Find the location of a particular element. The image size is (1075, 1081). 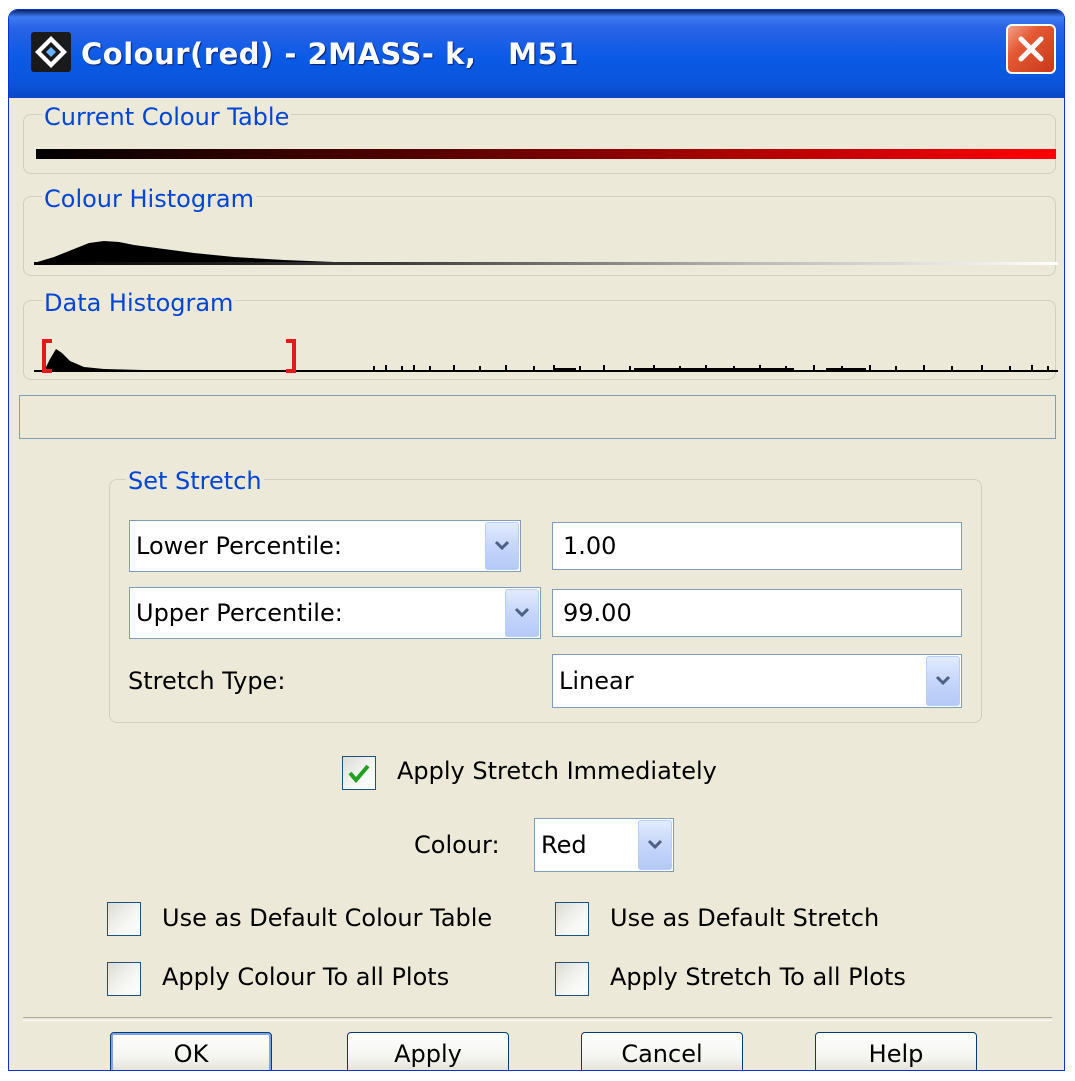

apply-stretch-all-checkbox is located at coordinates (572, 979).